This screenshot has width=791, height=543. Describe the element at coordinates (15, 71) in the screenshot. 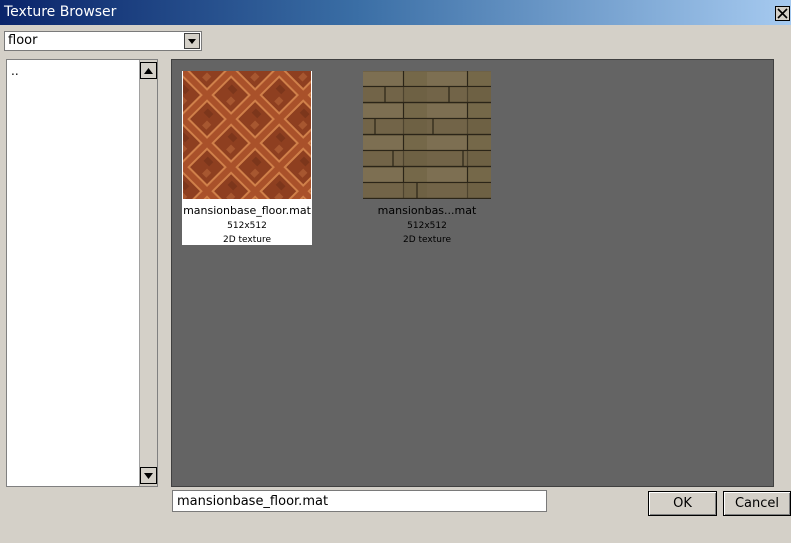

I see `folder-item-parent: ..` at that location.